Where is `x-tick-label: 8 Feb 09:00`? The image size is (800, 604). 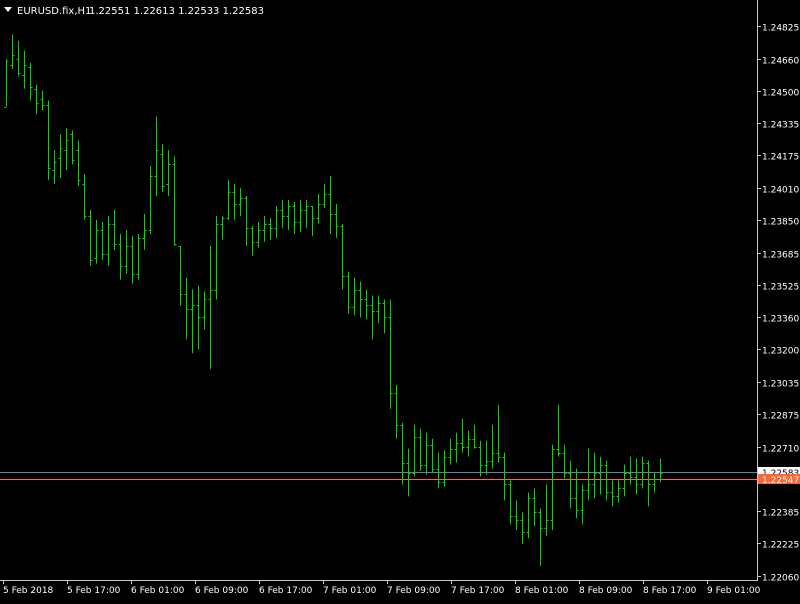 x-tick-label: 8 Feb 09:00 is located at coordinates (606, 591).